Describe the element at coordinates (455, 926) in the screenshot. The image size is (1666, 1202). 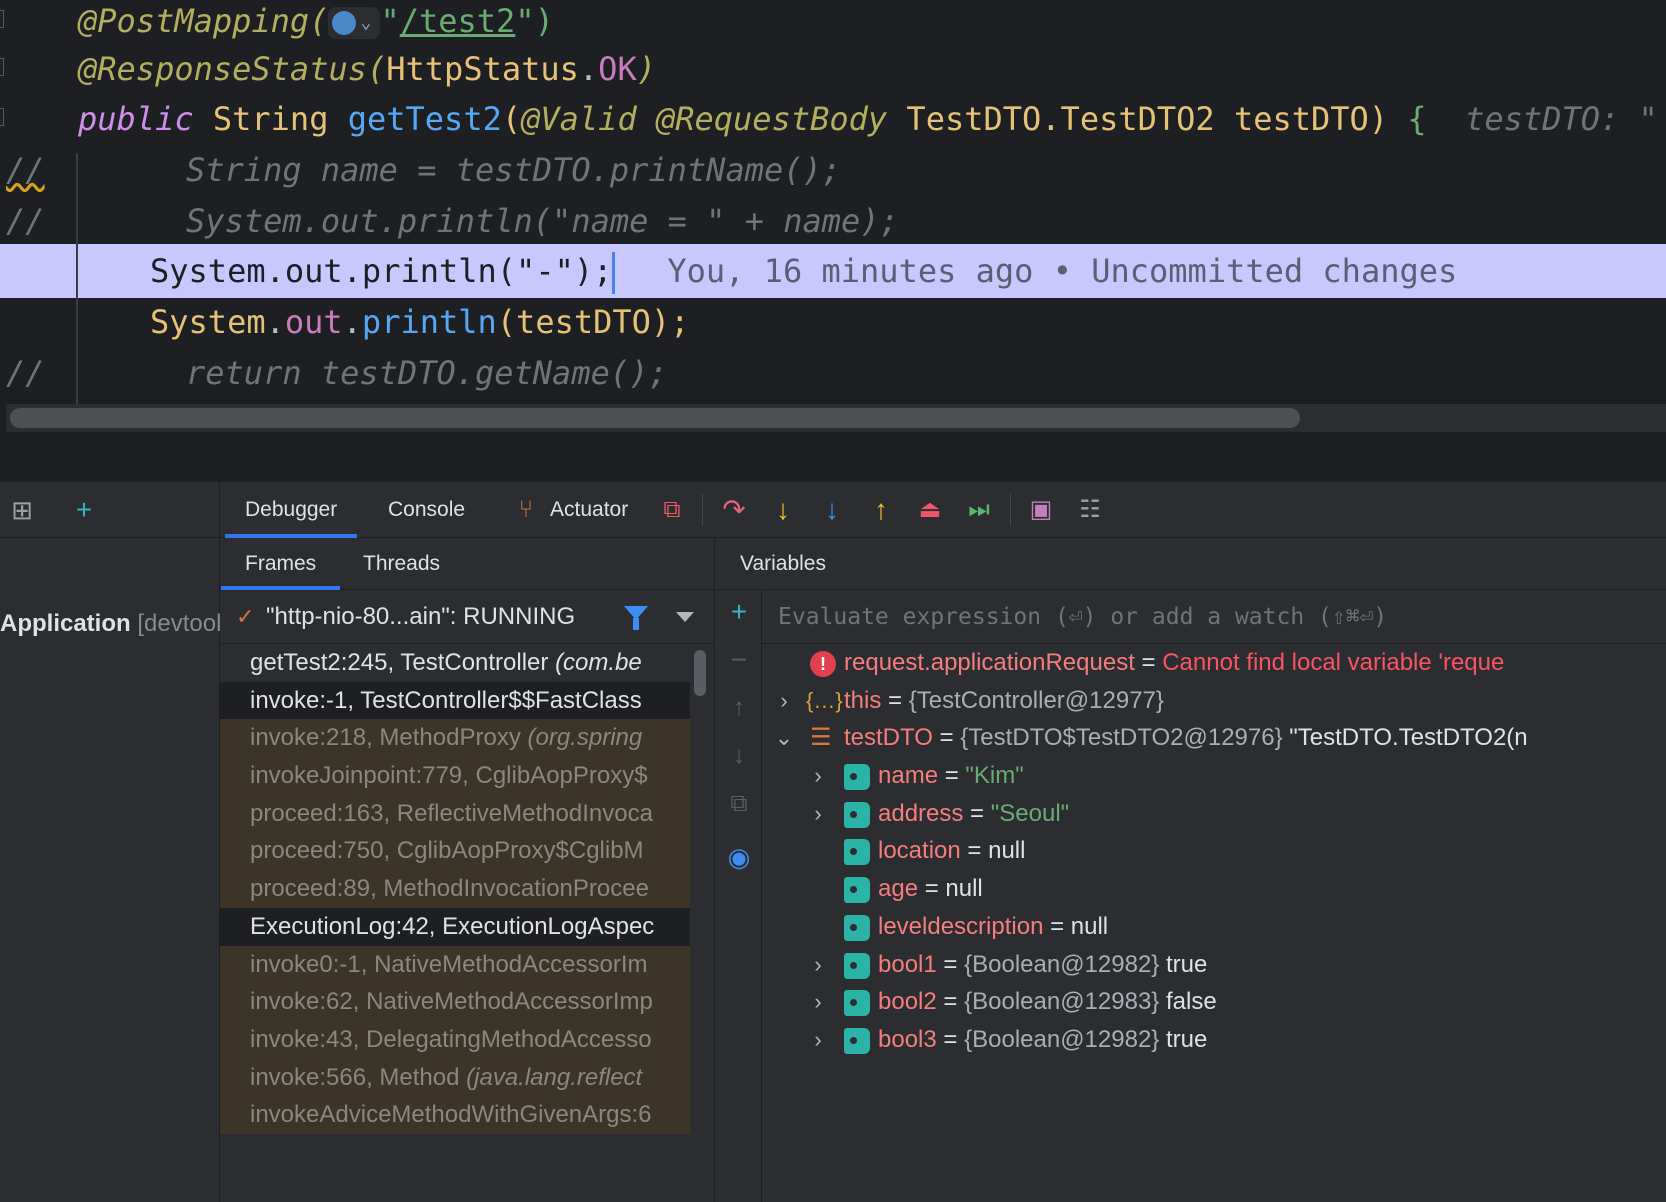
I see `stack-frame: ExecutionLog:42, ExecutionLogAspec` at that location.